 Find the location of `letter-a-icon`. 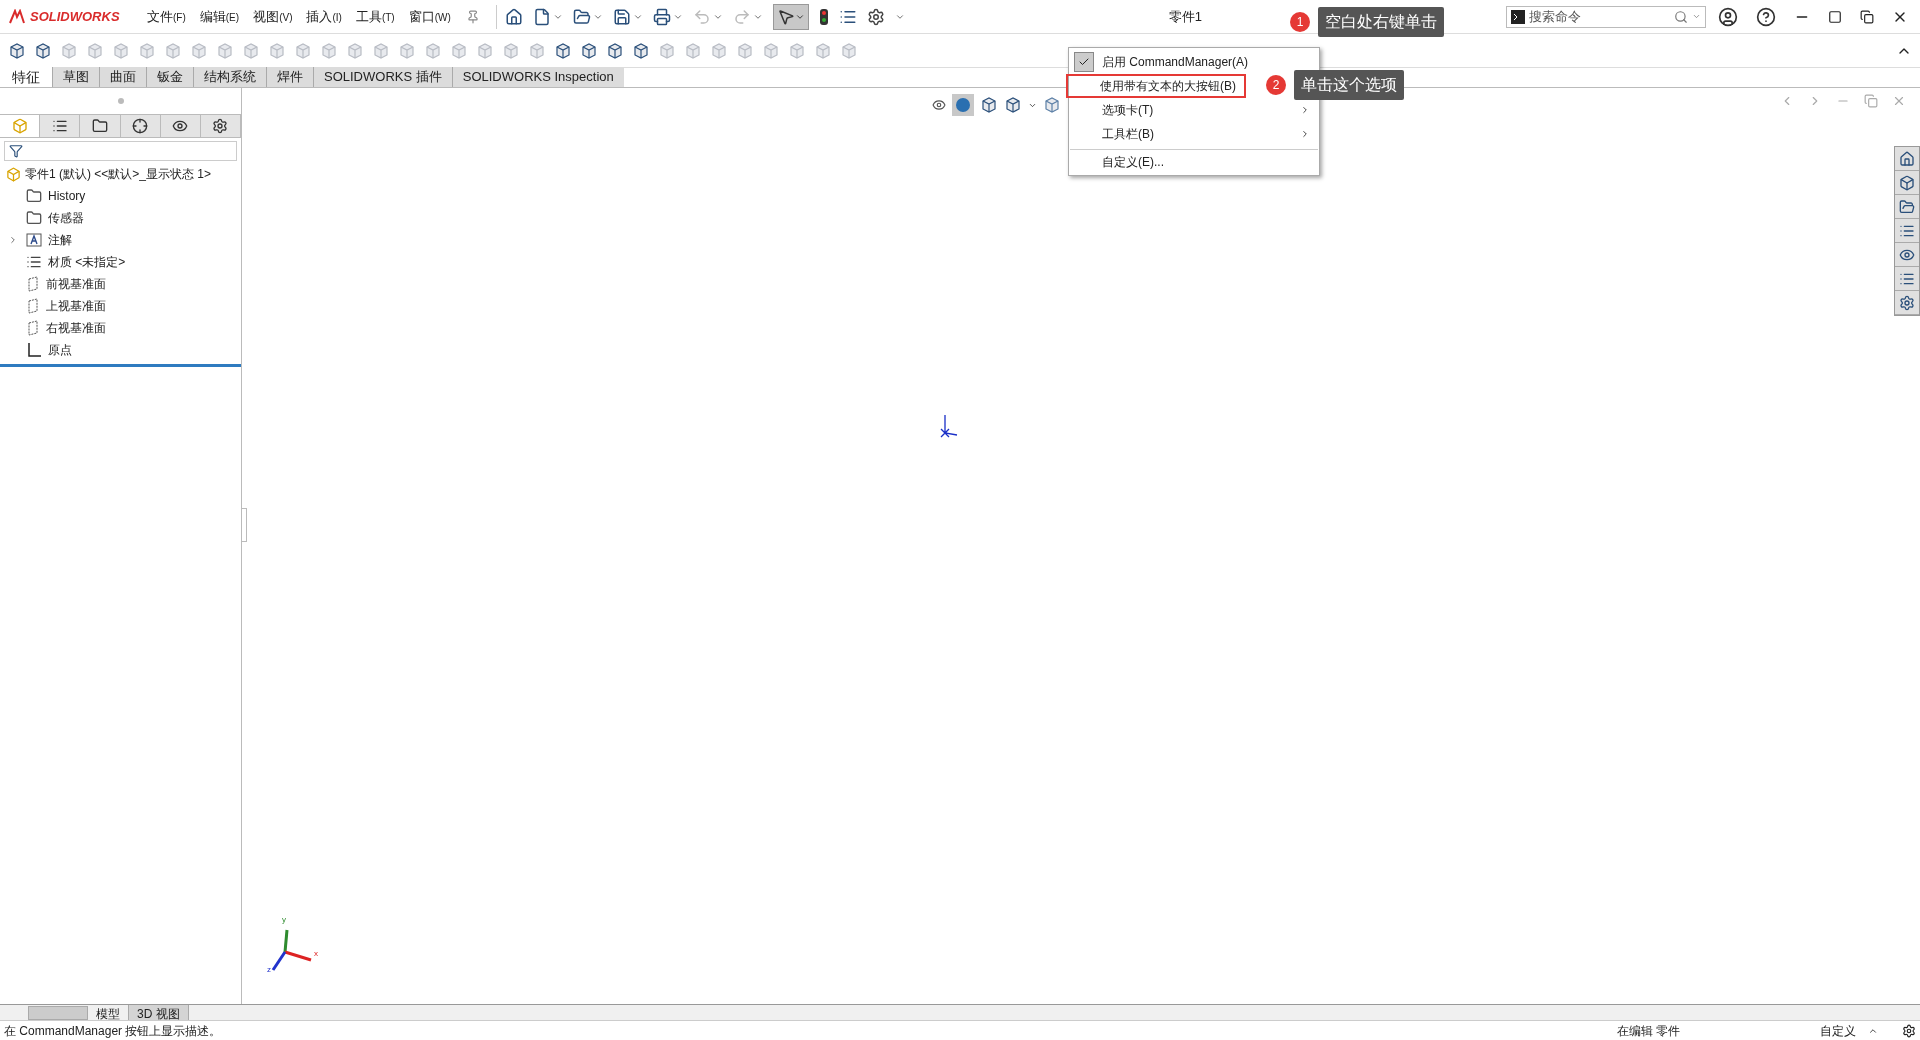

letter-a-icon is located at coordinates (34, 240).